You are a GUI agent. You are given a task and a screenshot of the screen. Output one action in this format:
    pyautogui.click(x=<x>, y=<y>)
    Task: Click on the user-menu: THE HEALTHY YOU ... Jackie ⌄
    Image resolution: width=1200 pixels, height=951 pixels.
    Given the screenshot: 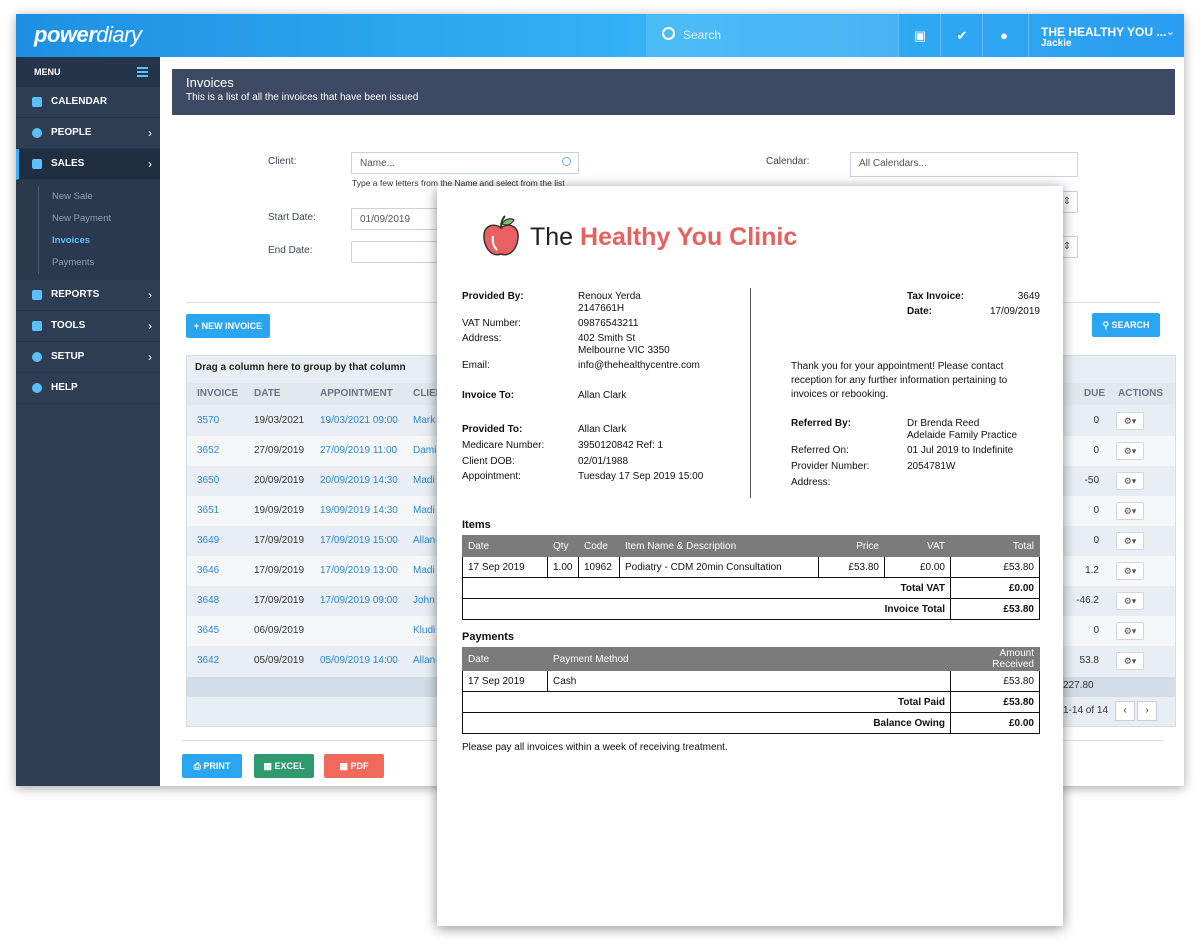 What is the action you would take?
    pyautogui.click(x=1106, y=35)
    